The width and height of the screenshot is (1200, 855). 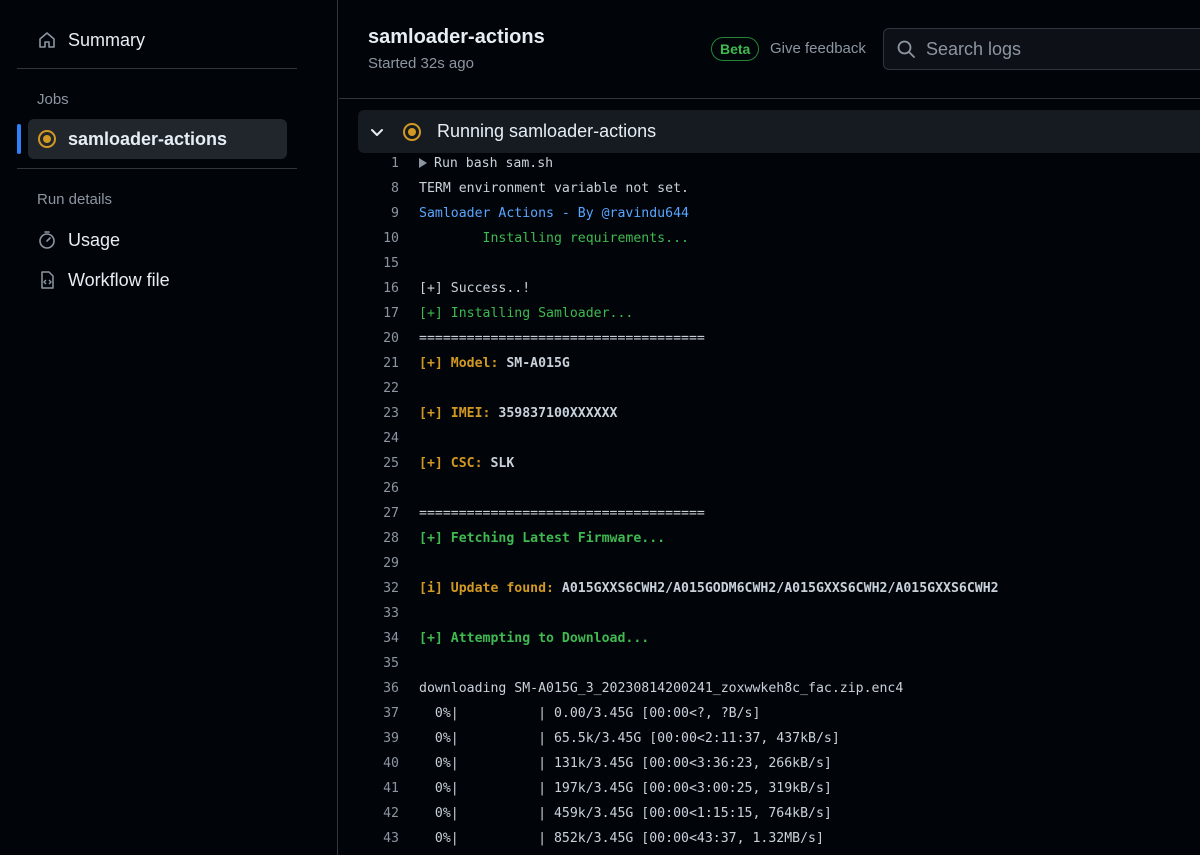 I want to click on line-number: 26, so click(x=379, y=488).